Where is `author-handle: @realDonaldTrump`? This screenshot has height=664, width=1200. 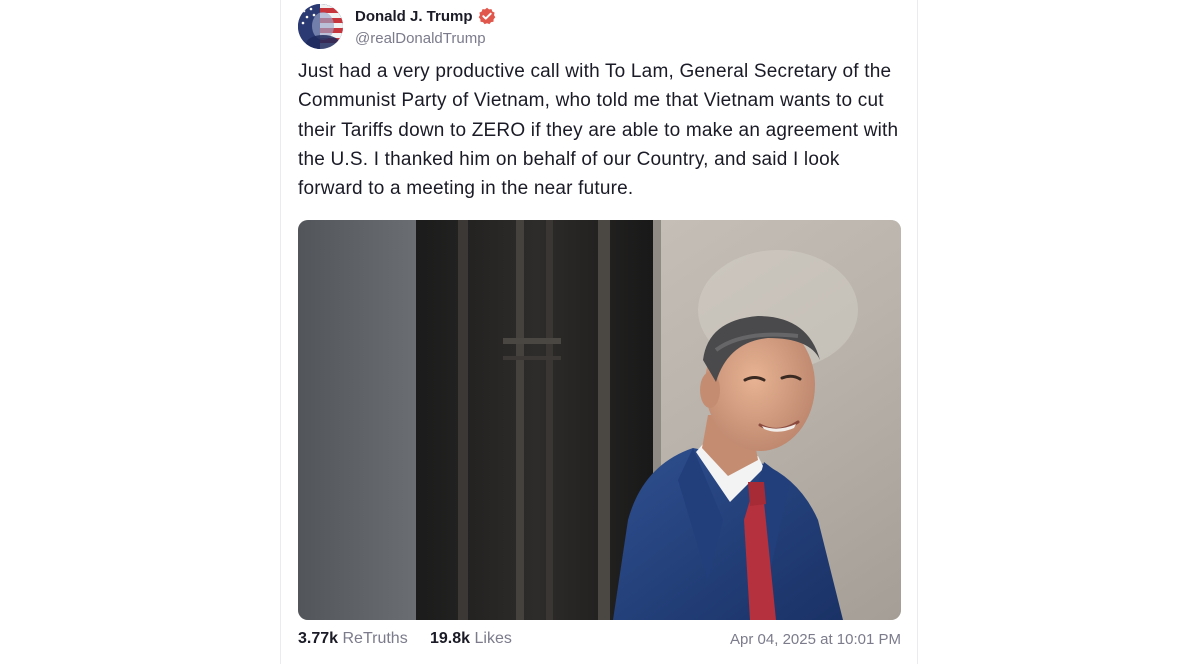 author-handle: @realDonaldTrump is located at coordinates (420, 38).